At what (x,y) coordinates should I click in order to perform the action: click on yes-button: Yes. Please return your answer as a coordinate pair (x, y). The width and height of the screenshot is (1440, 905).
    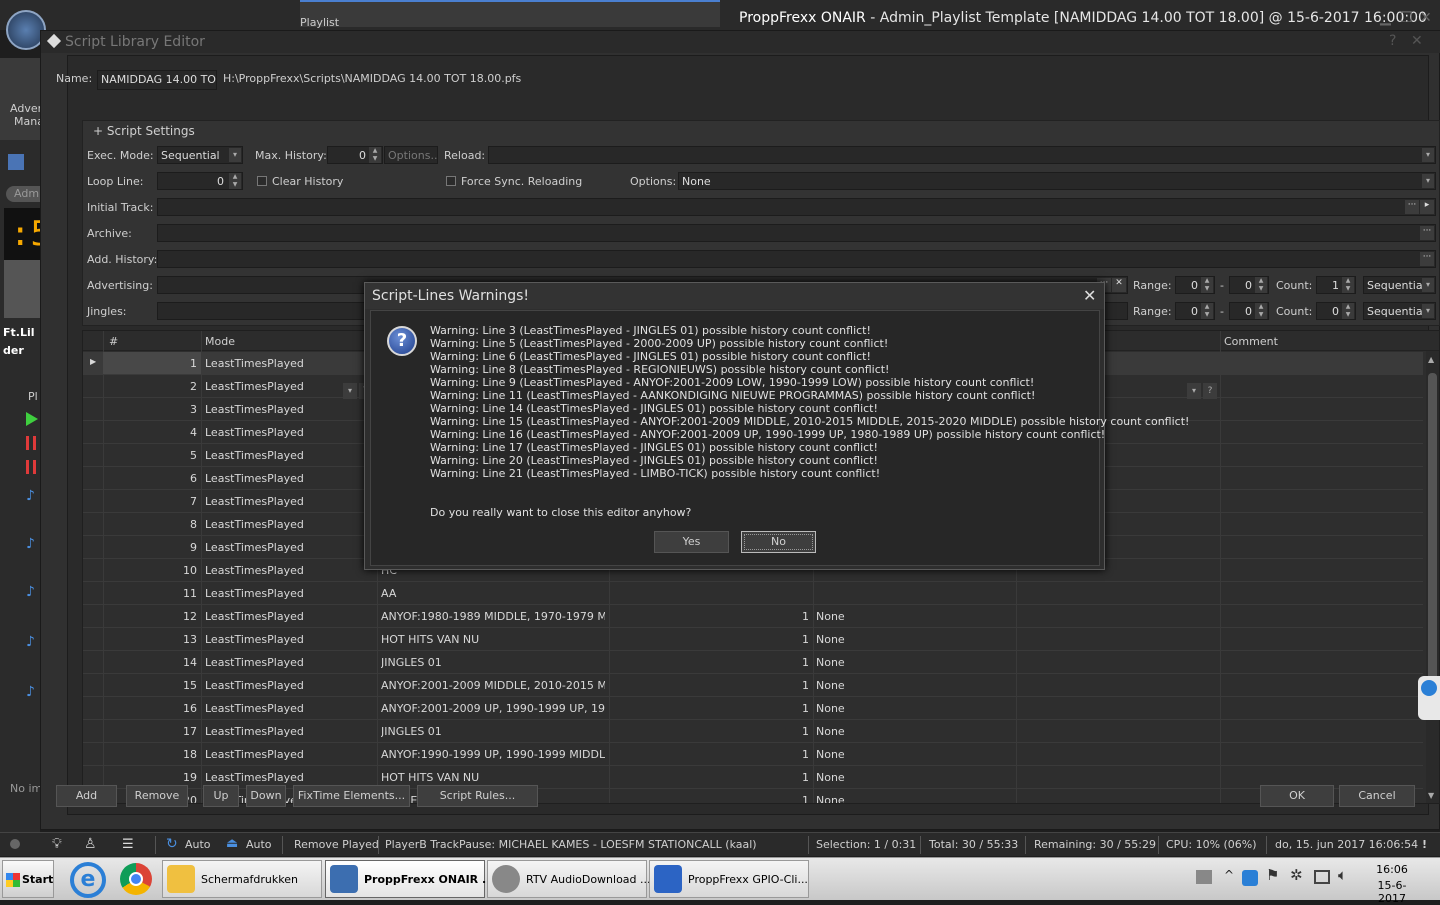
    Looking at the image, I should click on (691, 542).